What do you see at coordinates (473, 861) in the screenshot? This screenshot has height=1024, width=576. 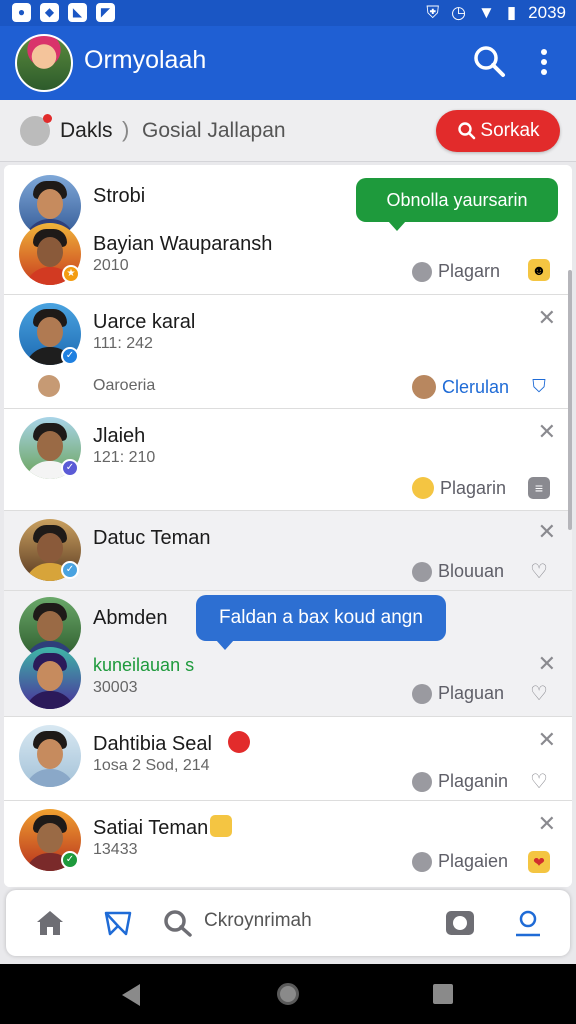 I see `contact-meta-label: Plagaien` at bounding box center [473, 861].